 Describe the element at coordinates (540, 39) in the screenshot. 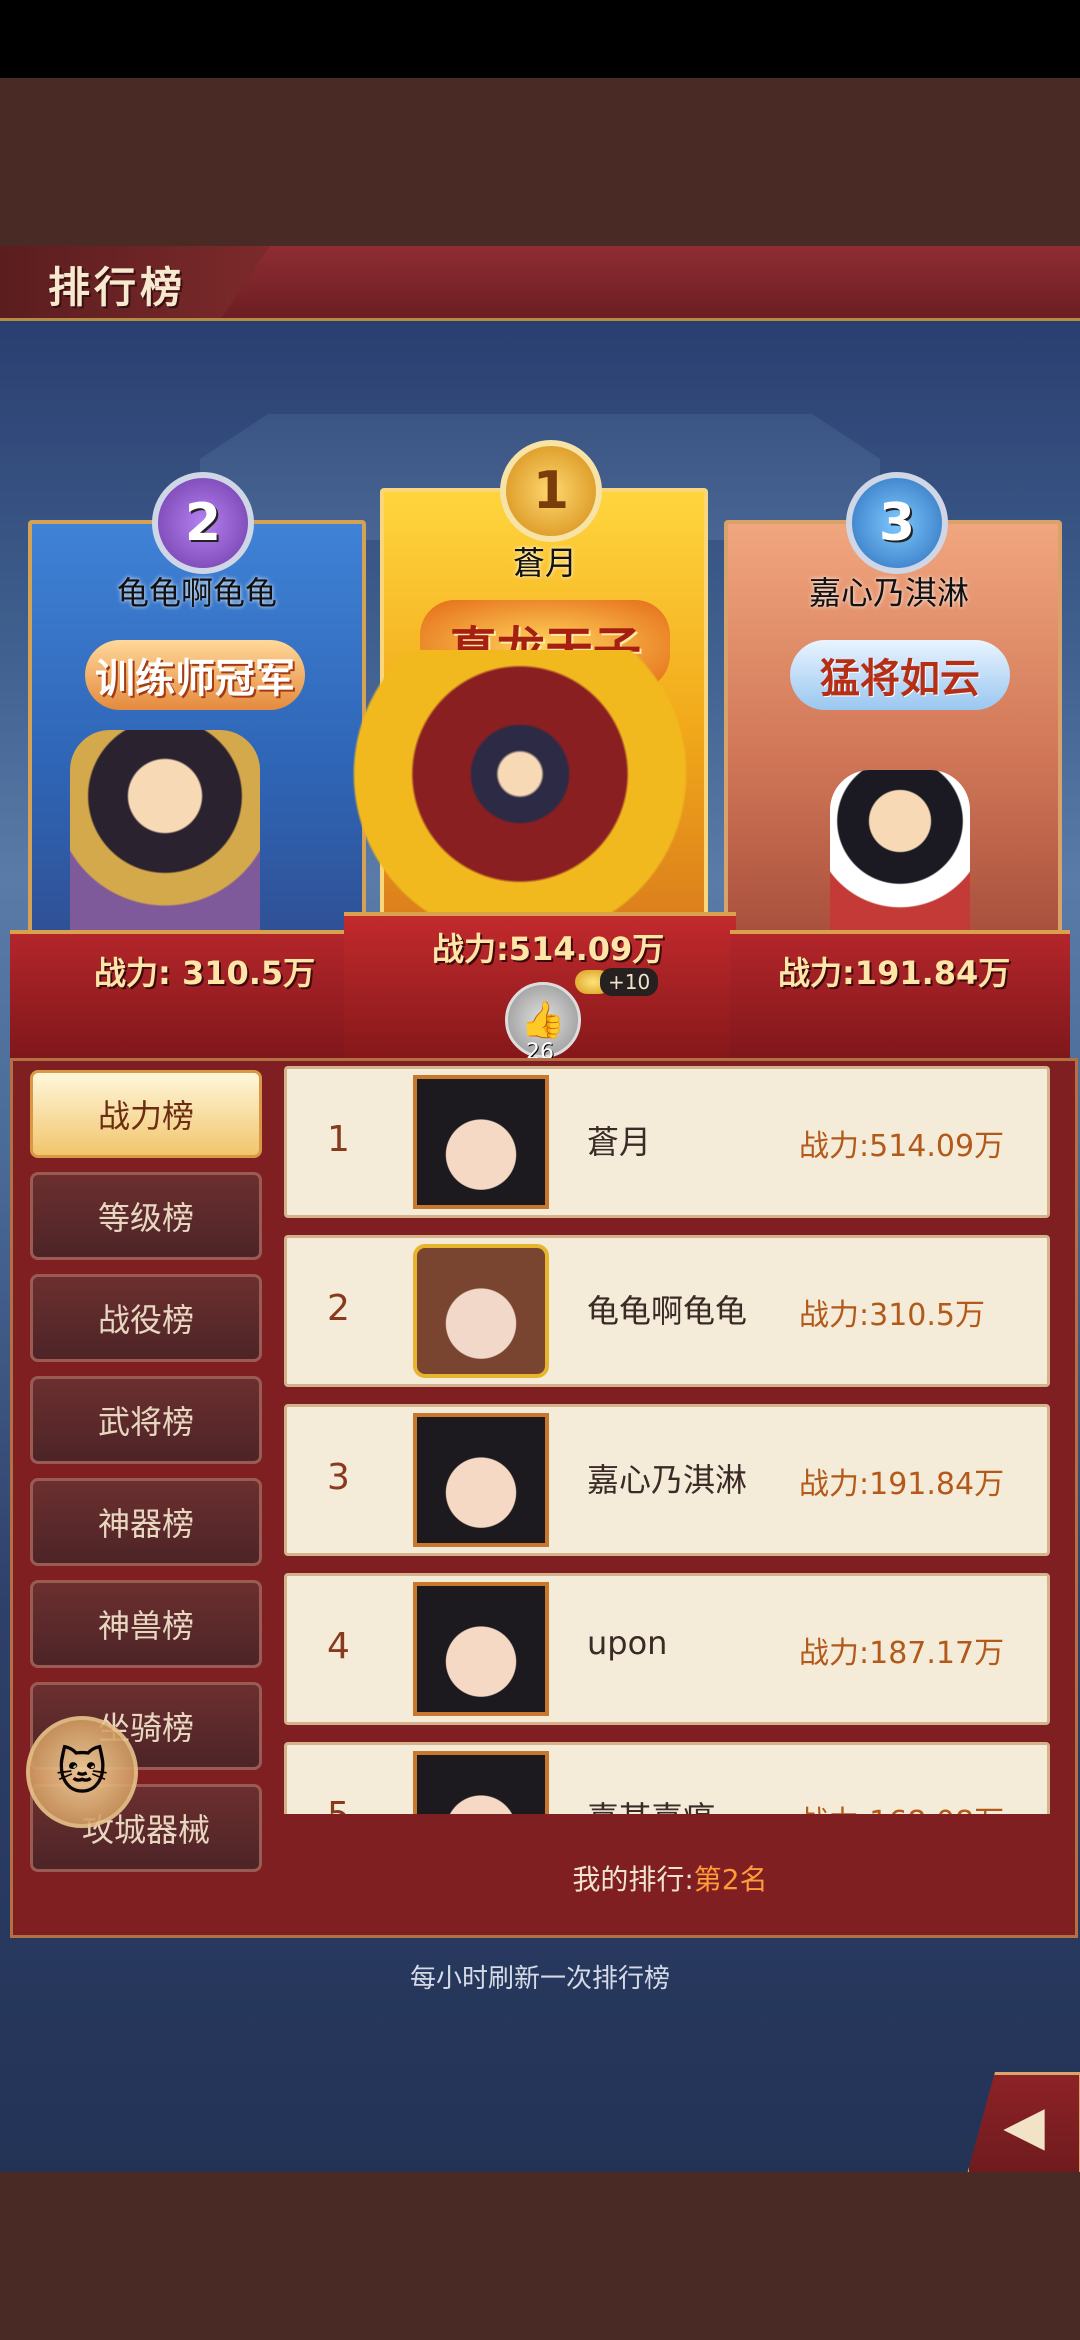

I see `status-bar` at that location.